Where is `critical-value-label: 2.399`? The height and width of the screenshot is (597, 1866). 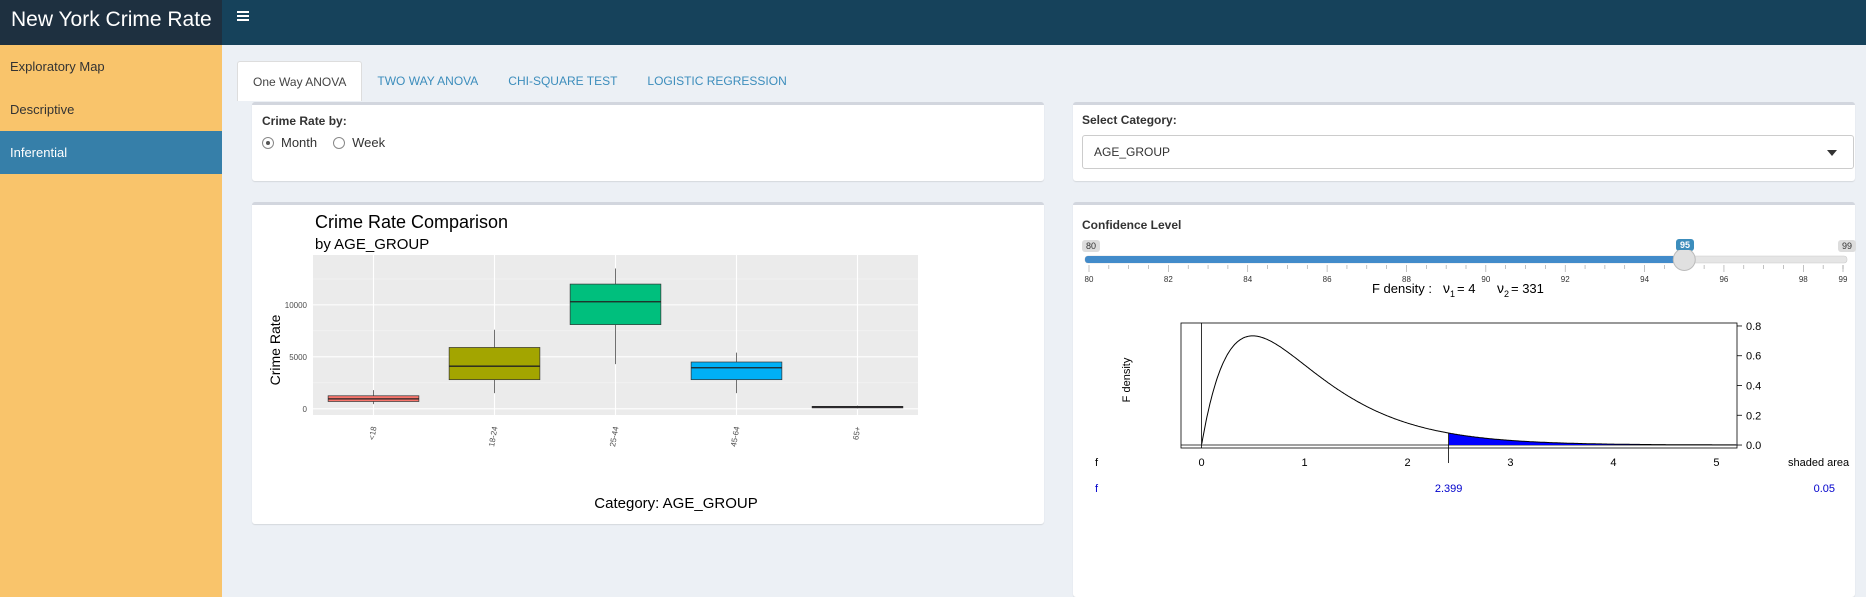
critical-value-label: 2.399 is located at coordinates (1449, 489).